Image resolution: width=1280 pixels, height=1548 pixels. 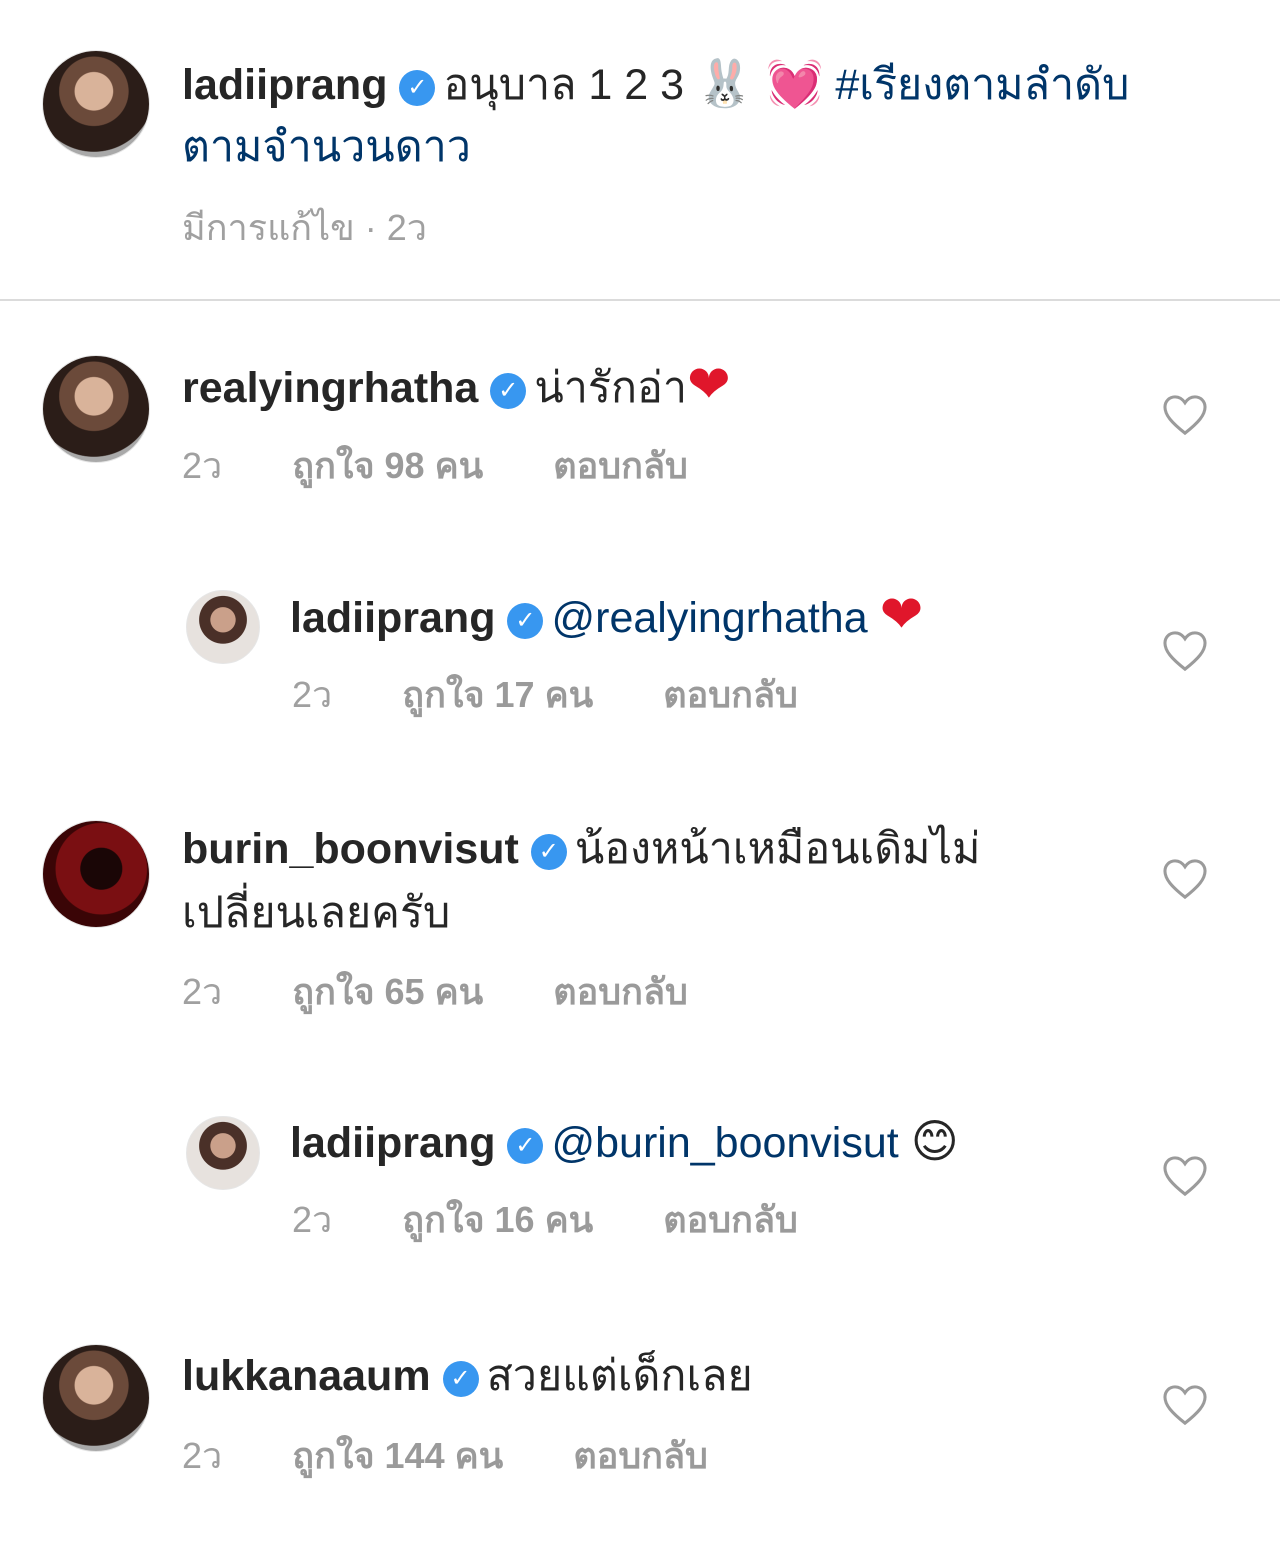 I want to click on comment-meta: 2ว ถูกใจ 16 คน ตอบกลับ, so click(x=575, y=1220).